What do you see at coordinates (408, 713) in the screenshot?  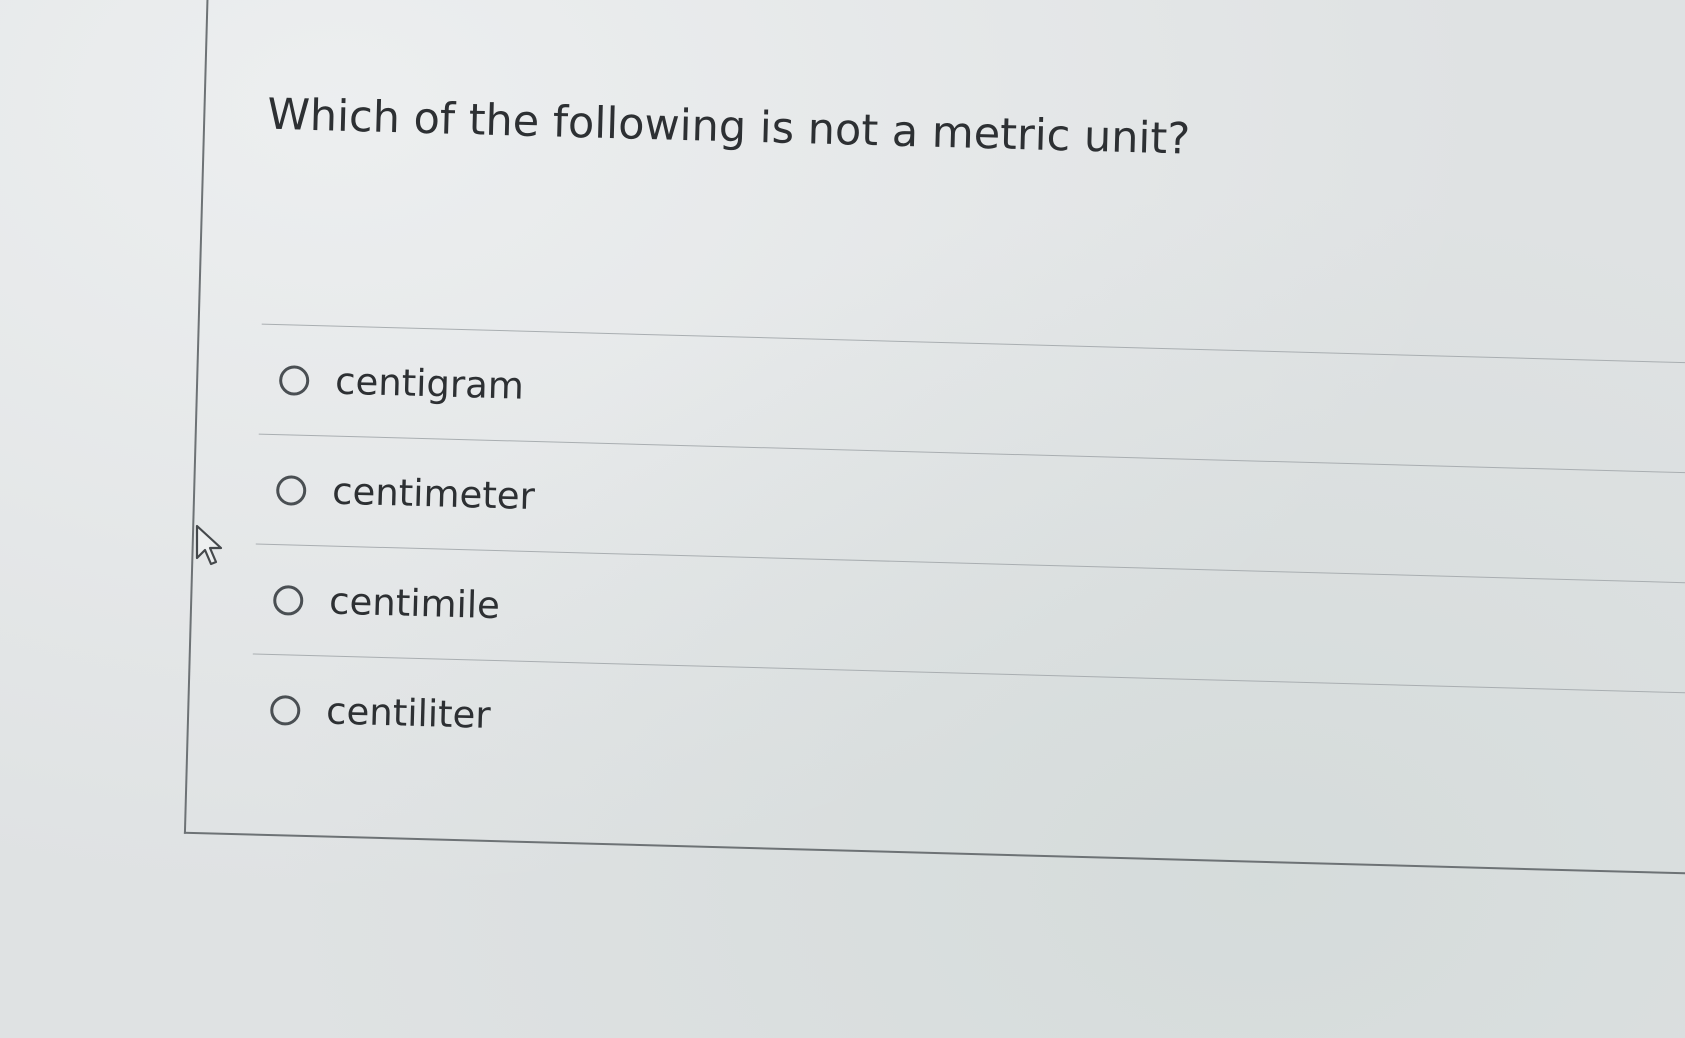 I see `answer-label: centiliter` at bounding box center [408, 713].